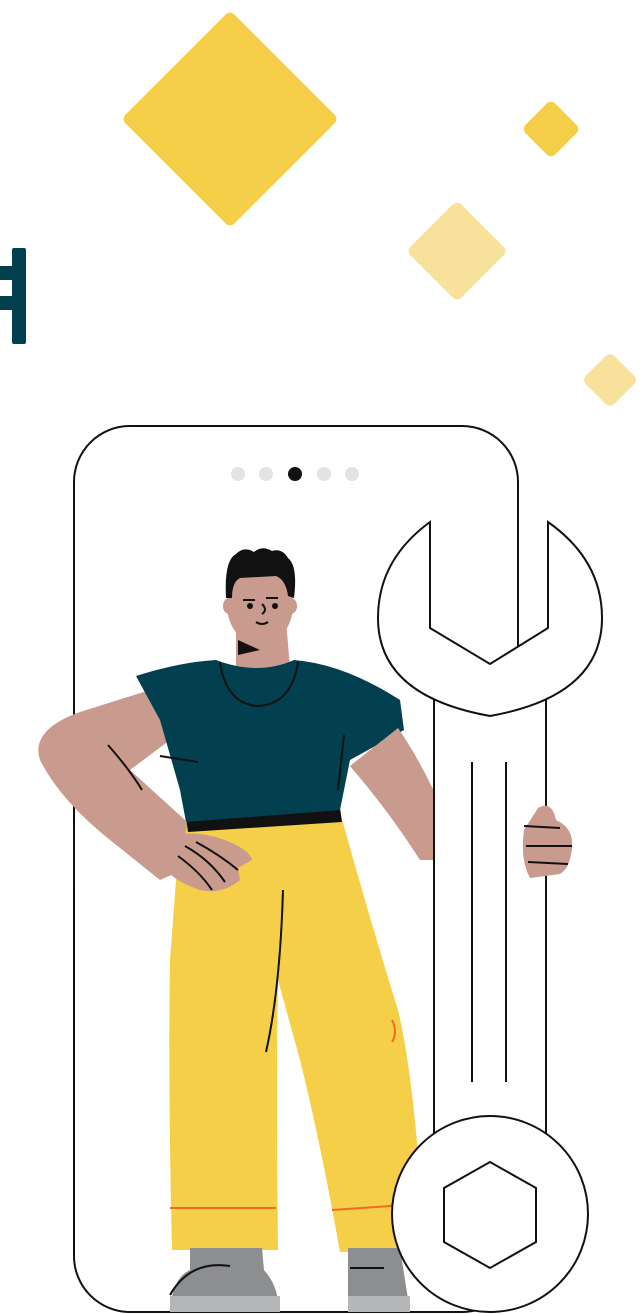 Image resolution: width=640 pixels, height=1314 pixels. Describe the element at coordinates (295, 474) in the screenshot. I see `pager-dot-3-active` at that location.